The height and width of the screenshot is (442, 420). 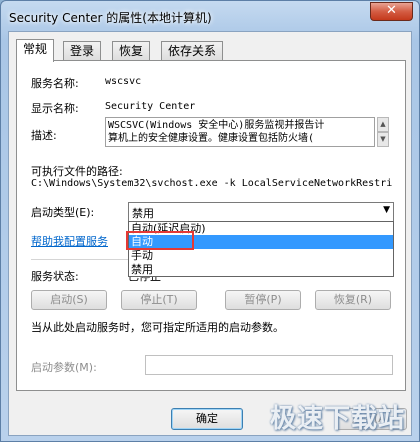 I want to click on start-params-label: 启动参数(M):, so click(x=64, y=367).